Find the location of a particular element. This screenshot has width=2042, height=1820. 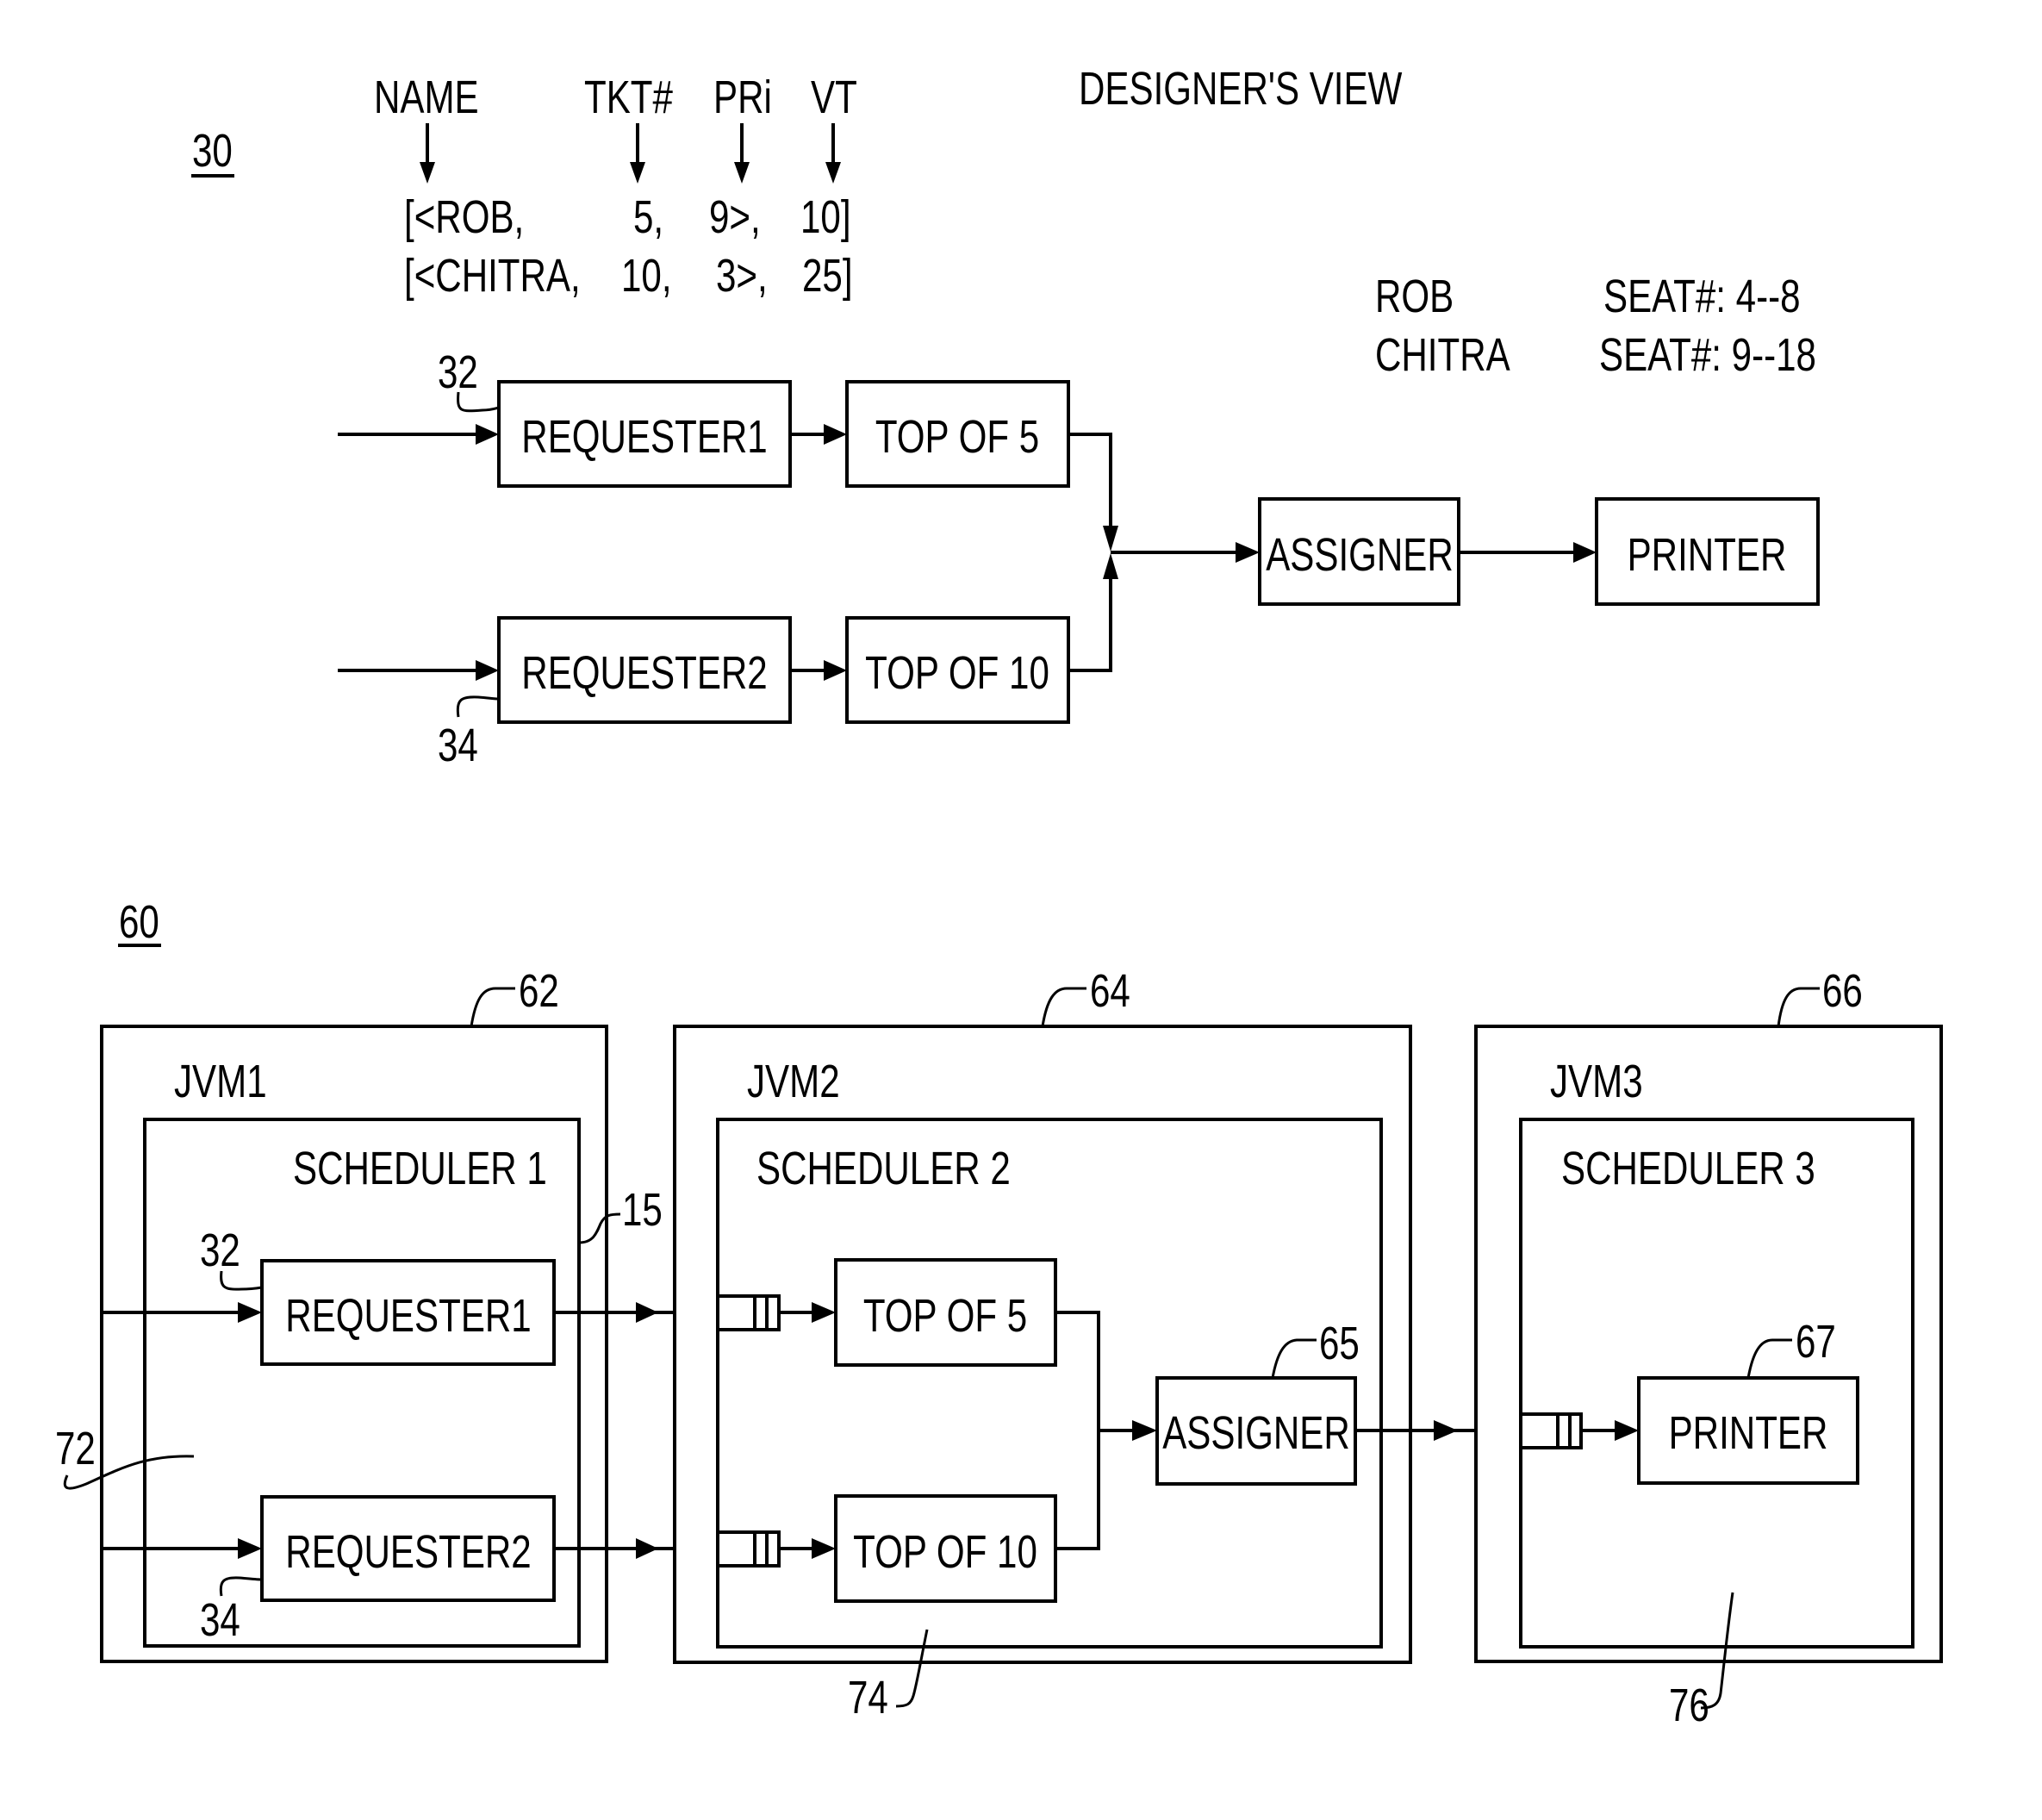

ref-66: 66 is located at coordinates (1843, 991).